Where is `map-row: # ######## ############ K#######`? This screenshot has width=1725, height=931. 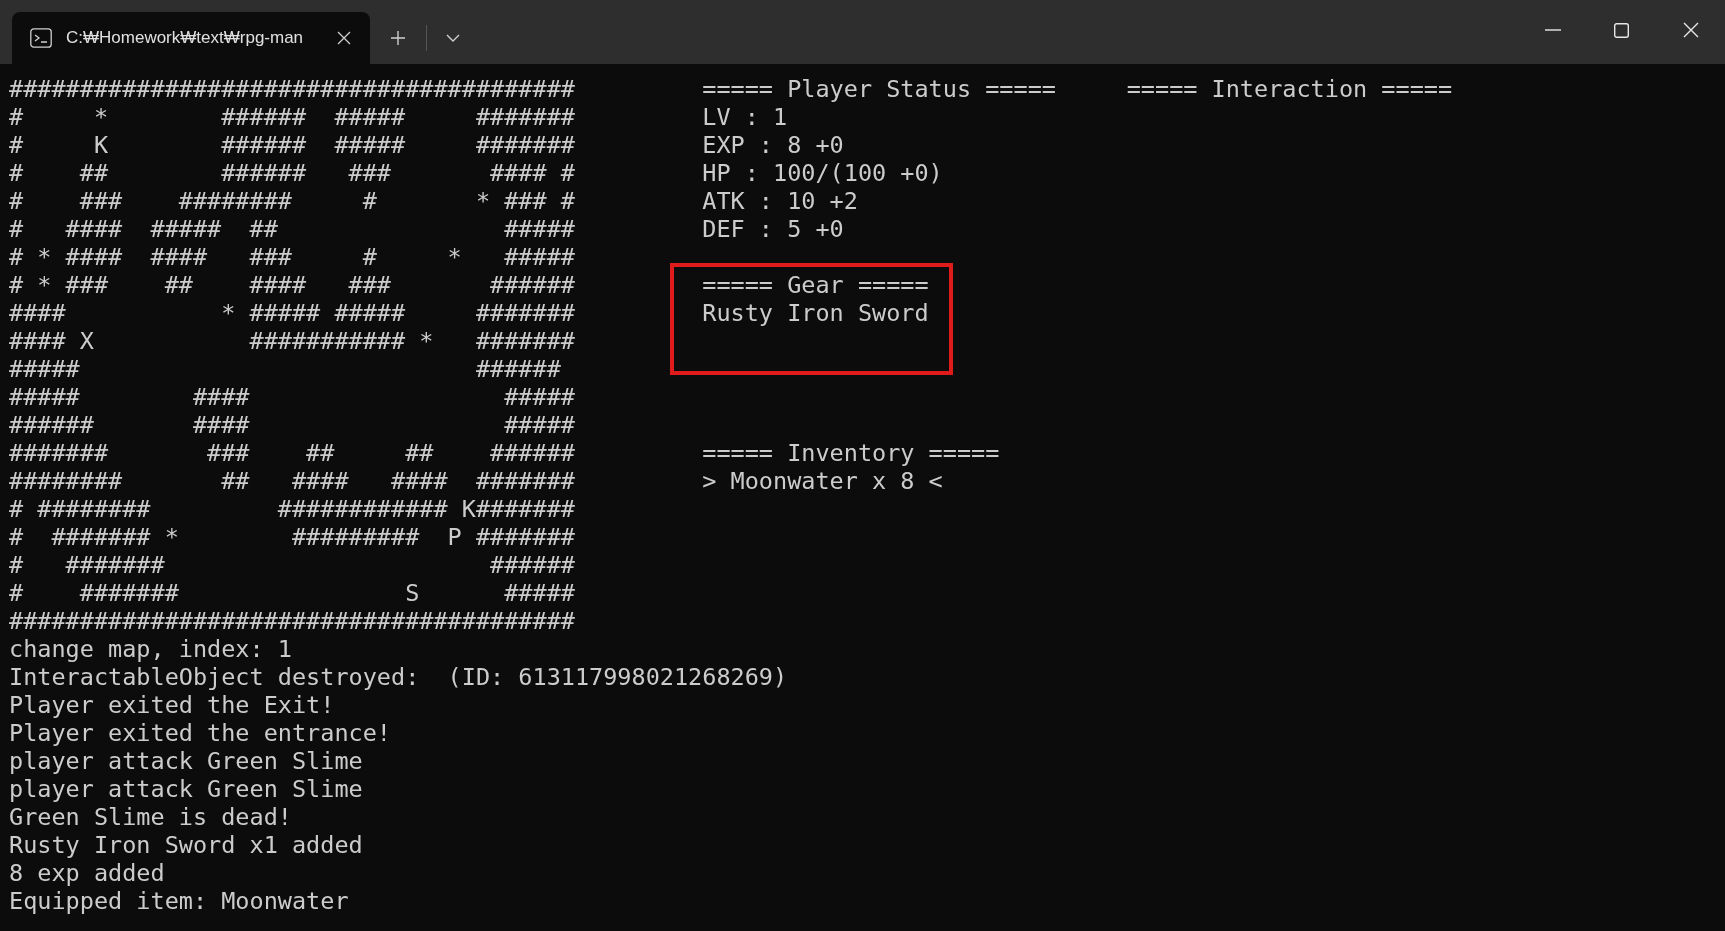
map-row: # ######## ############ K####### is located at coordinates (292, 509).